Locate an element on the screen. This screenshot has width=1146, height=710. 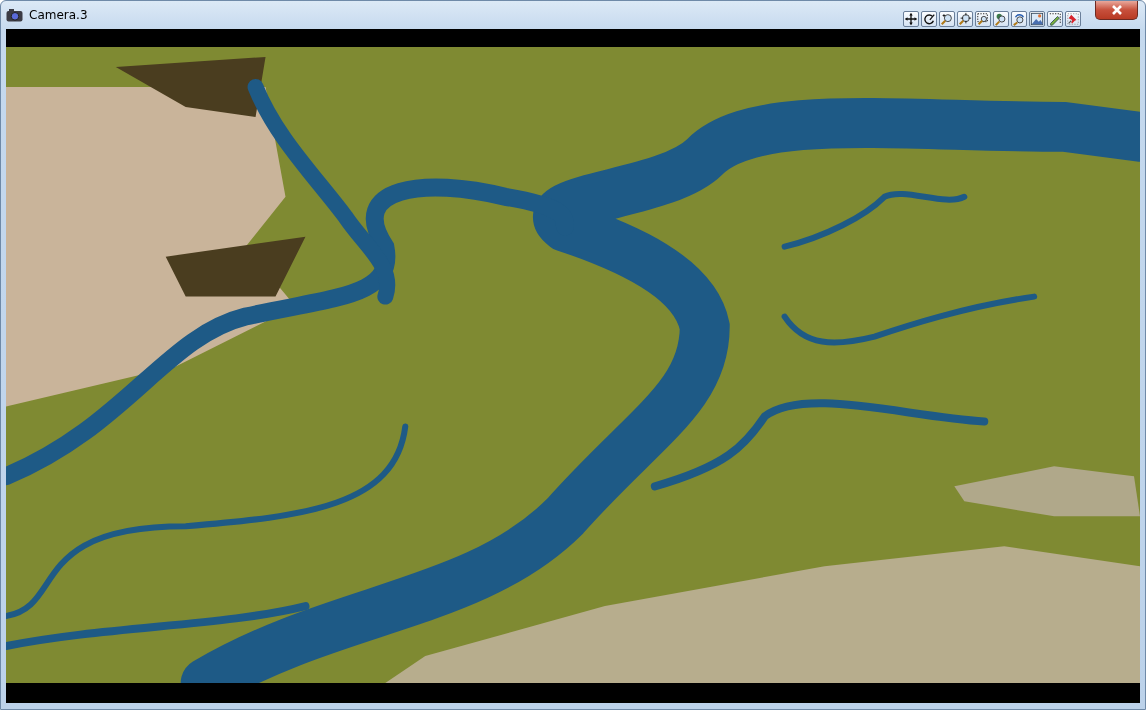
pan-button is located at coordinates (911, 19).